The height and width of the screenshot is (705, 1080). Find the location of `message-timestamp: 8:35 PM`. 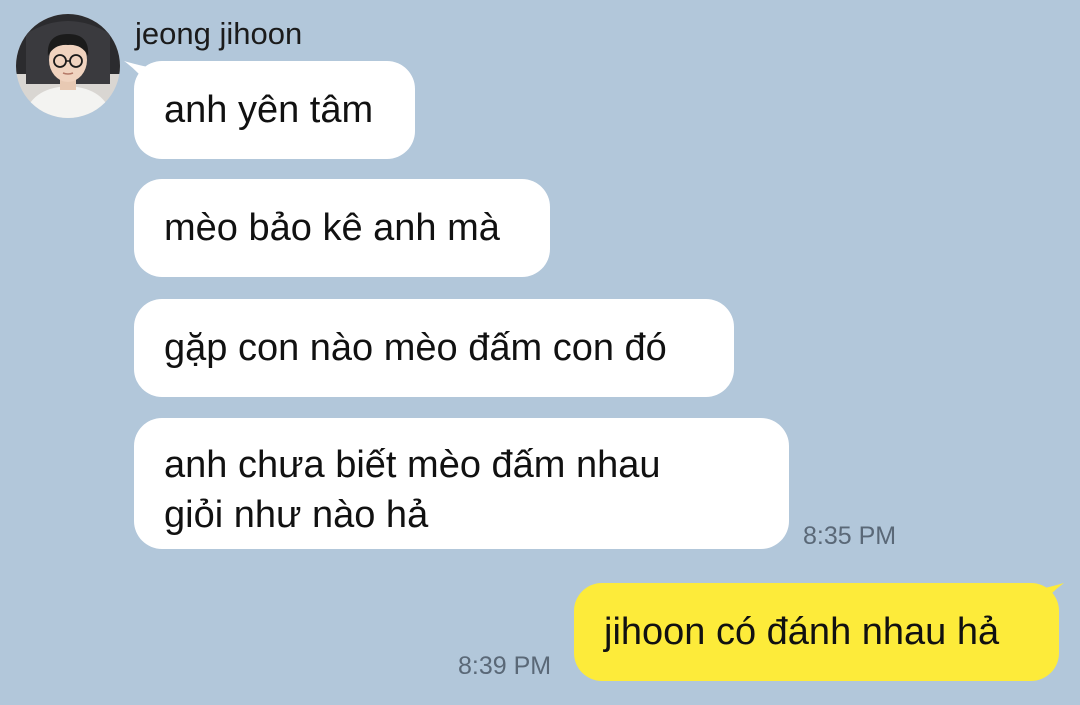

message-timestamp: 8:35 PM is located at coordinates (850, 536).